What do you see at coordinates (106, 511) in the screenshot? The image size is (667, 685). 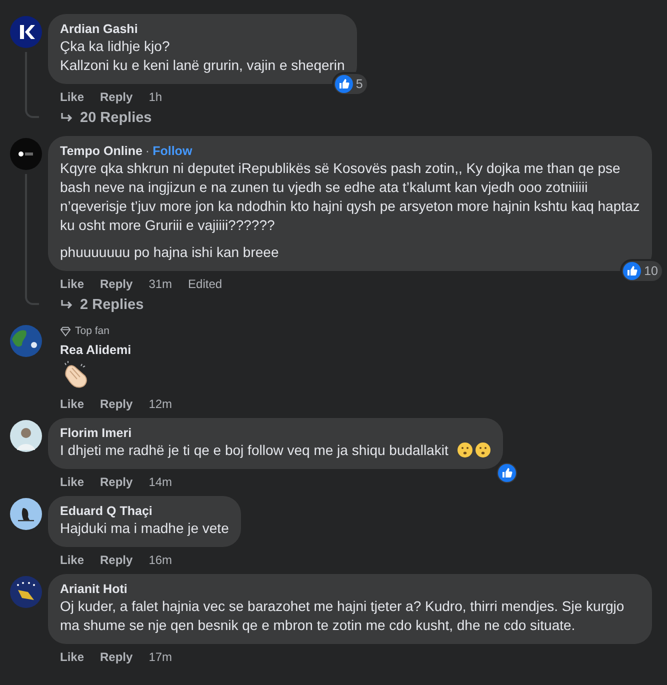 I see `commenter-name: Eduard Q Thaçi` at bounding box center [106, 511].